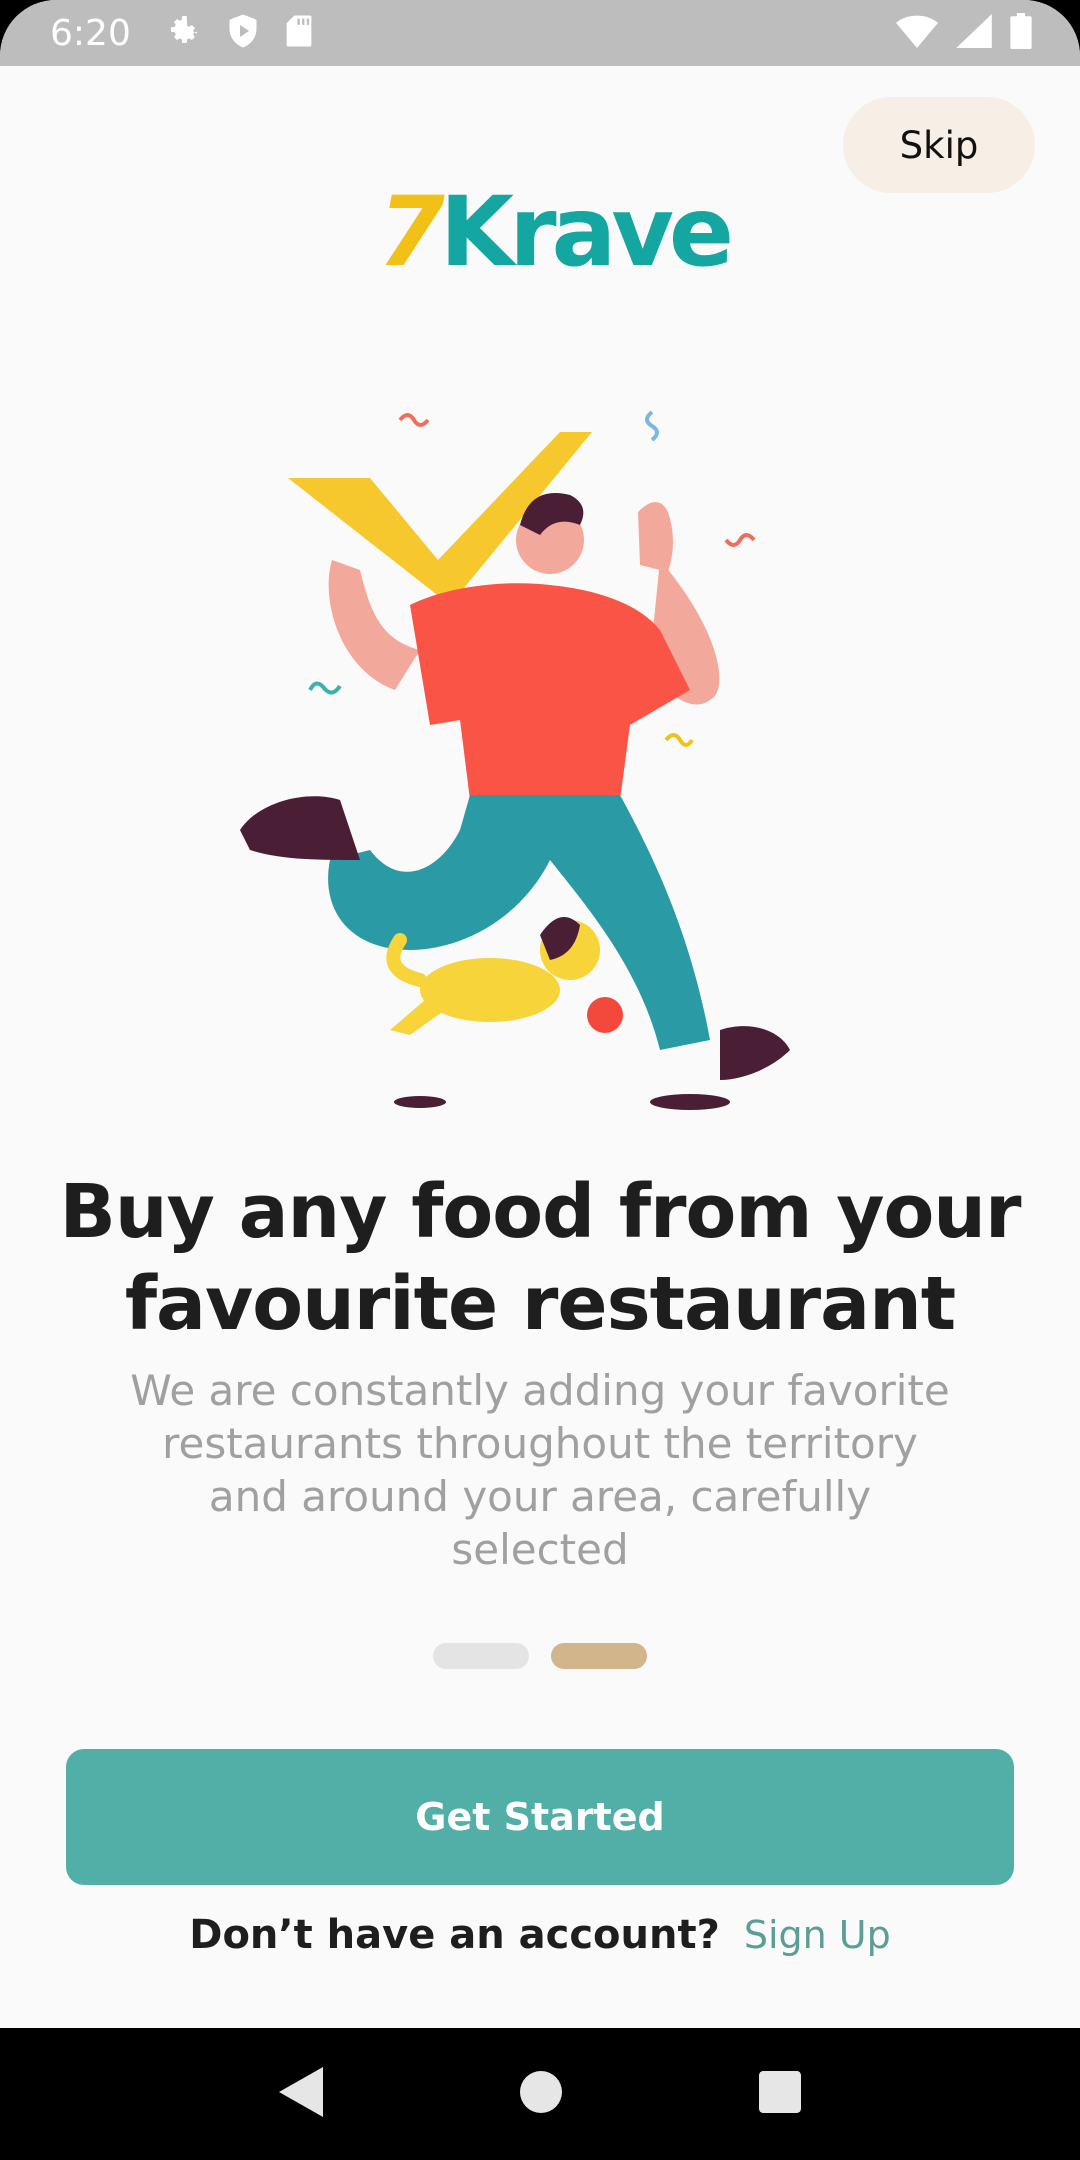  Describe the element at coordinates (817, 1935) in the screenshot. I see `signup-link: Sign Up` at that location.